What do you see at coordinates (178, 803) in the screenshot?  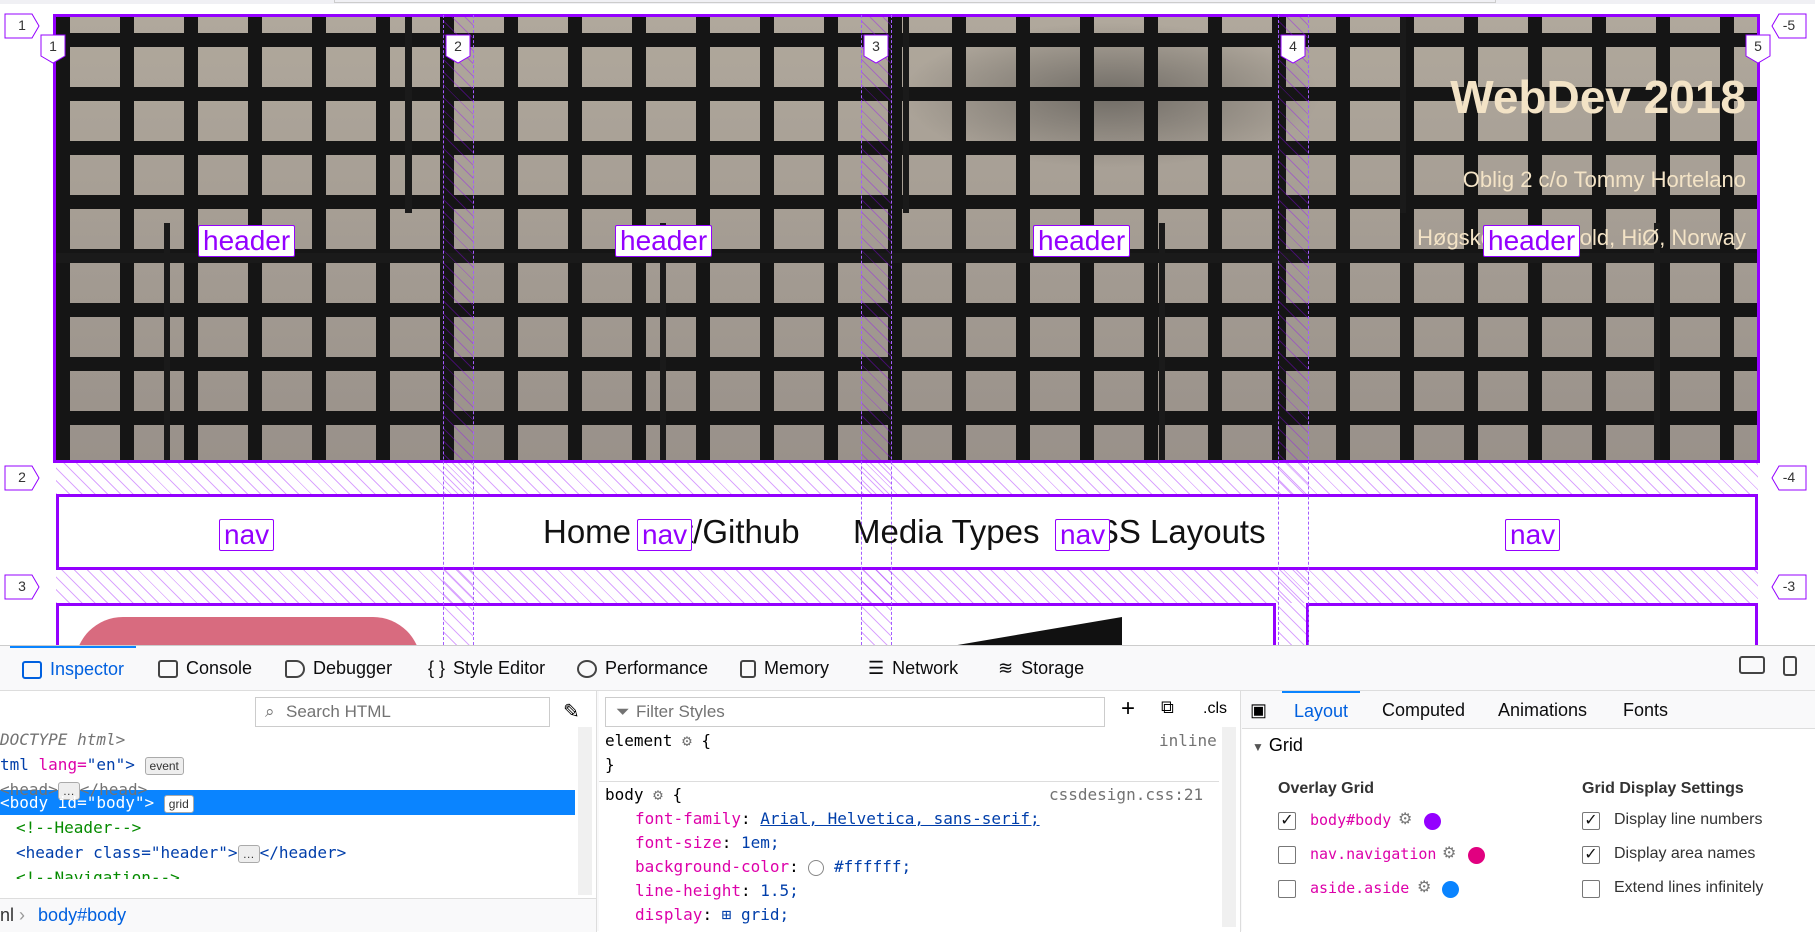 I see `grid-badge: grid` at bounding box center [178, 803].